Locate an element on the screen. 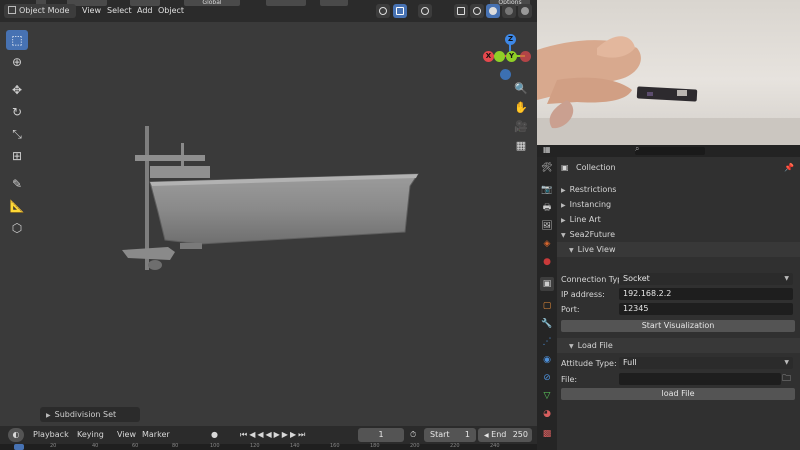 This screenshot has height=450, width=800. port-label: Port: is located at coordinates (570, 309).